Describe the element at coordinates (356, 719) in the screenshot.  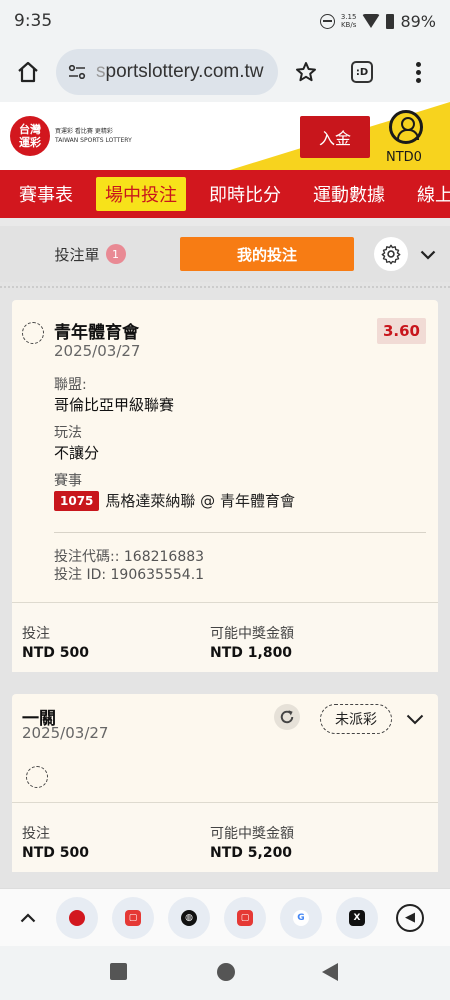
I see `settlement-status-badge: 未派彩` at that location.